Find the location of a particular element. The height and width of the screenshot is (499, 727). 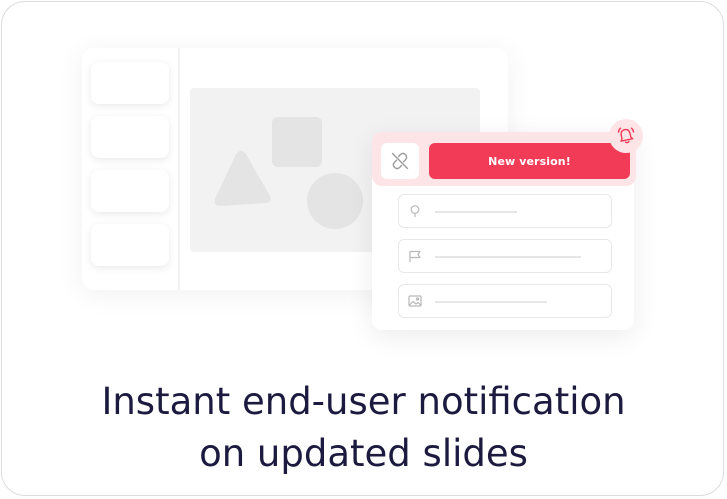

unlink-icon is located at coordinates (400, 161).